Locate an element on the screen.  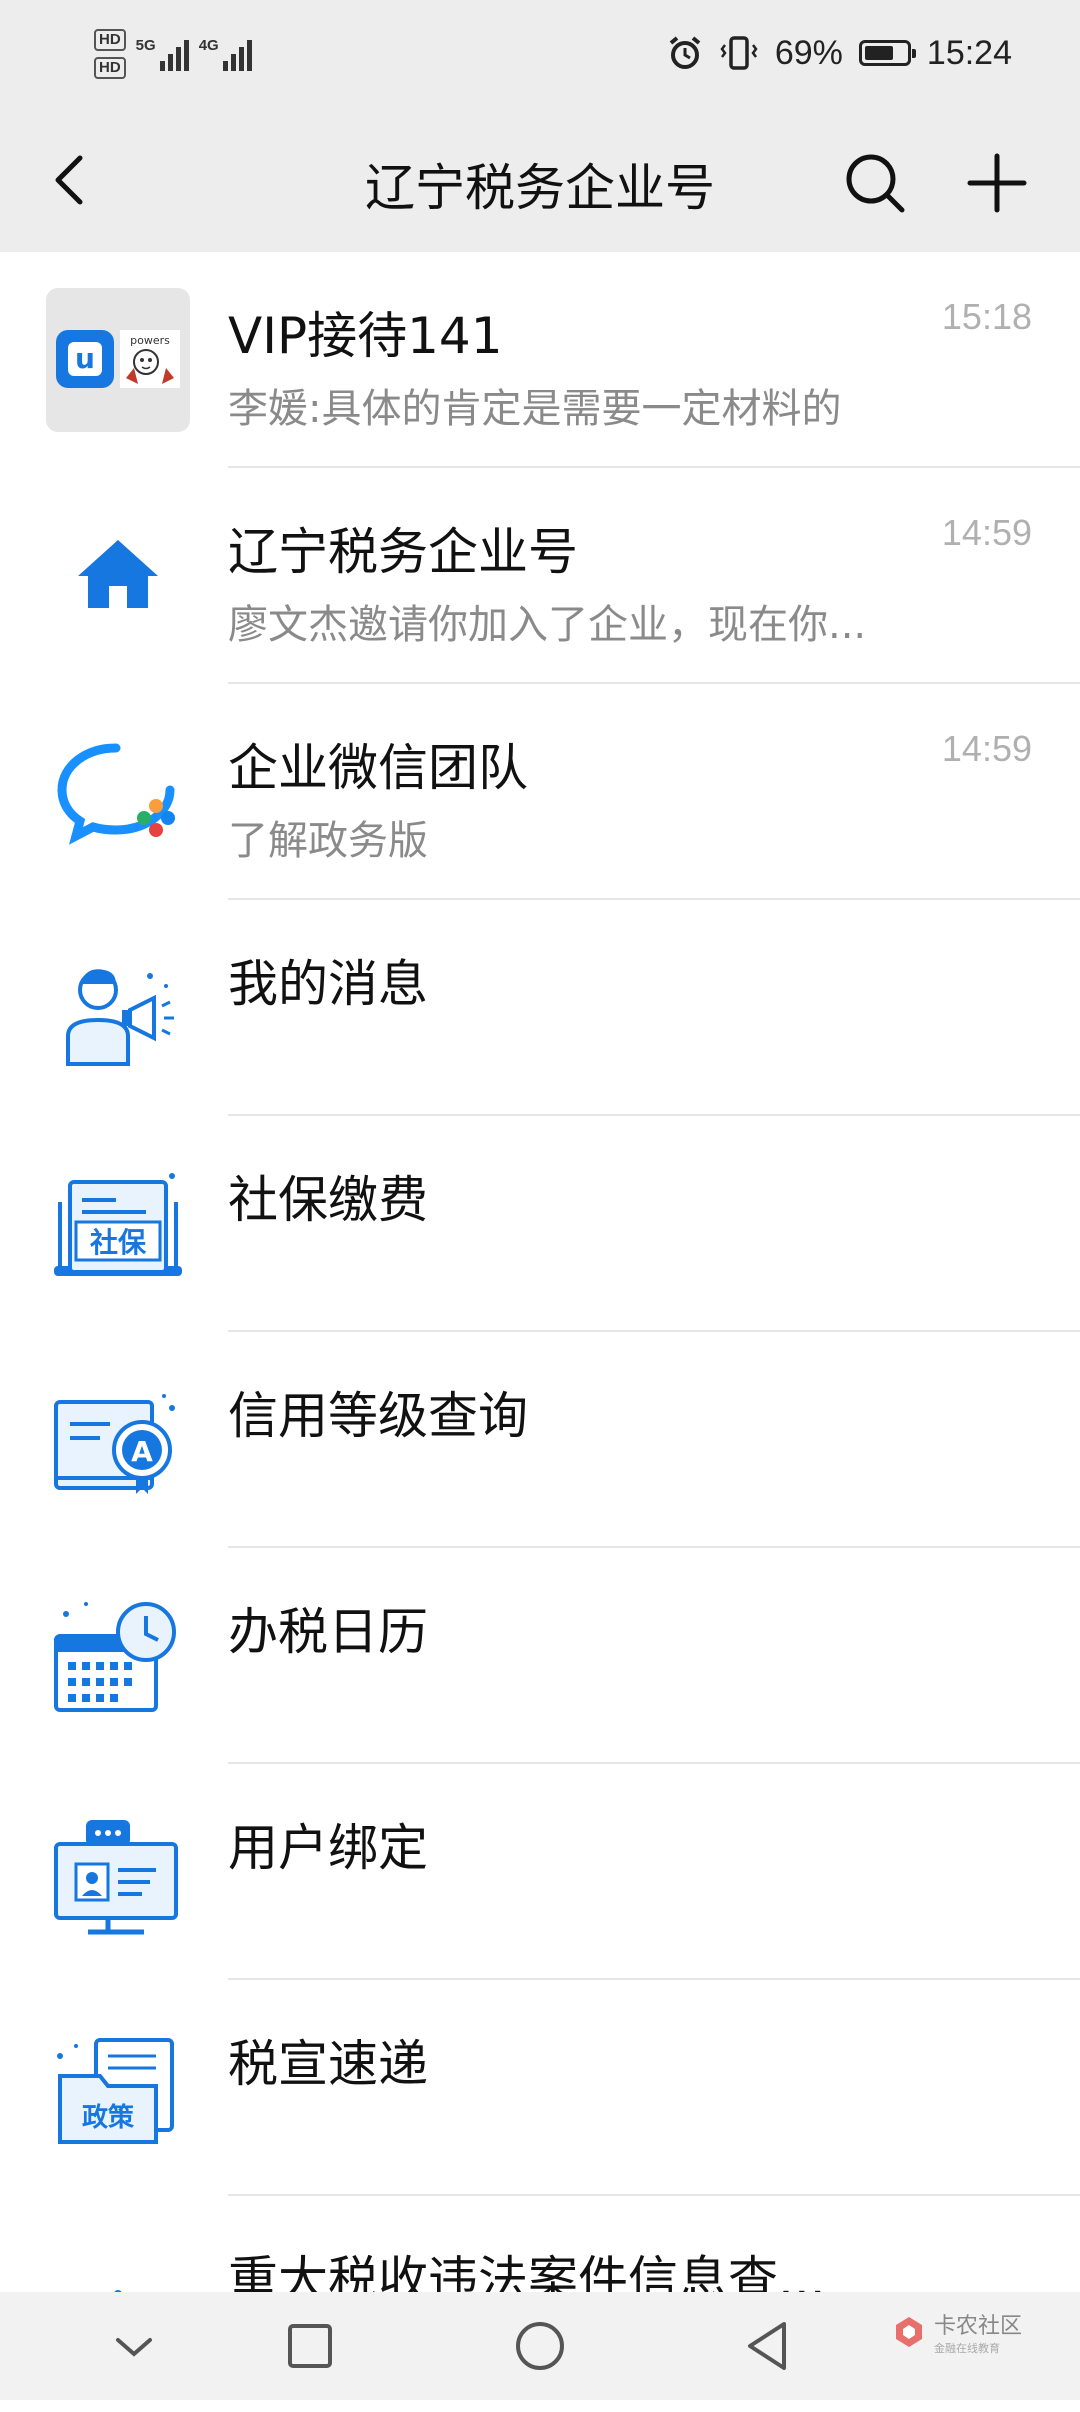
conversation-name: 税宣速递 is located at coordinates (328, 2064).